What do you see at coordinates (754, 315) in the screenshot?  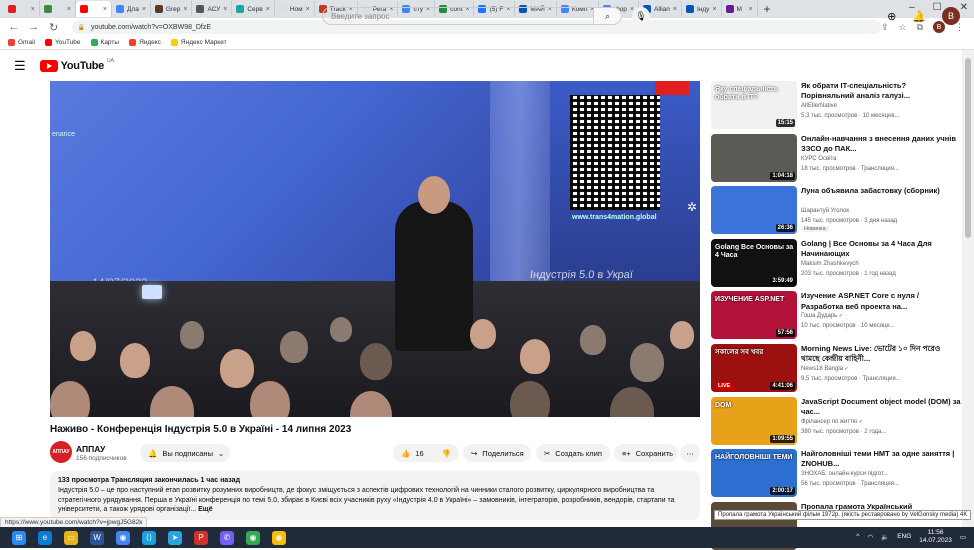 I see `video-thumbnail: ИЗУЧЕНИЕ ASP.NET 57:56` at bounding box center [754, 315].